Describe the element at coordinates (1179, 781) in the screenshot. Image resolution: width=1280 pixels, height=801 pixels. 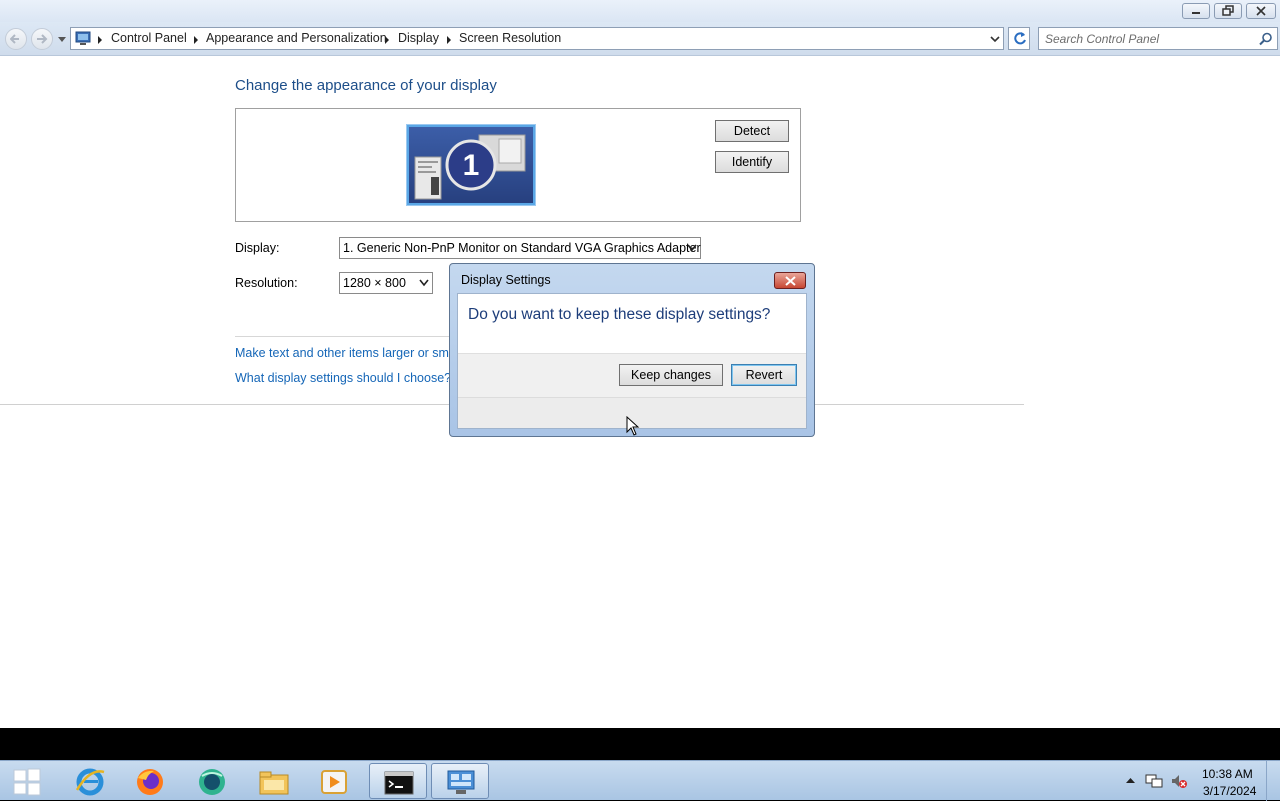
I see `volume-muted-icon` at that location.